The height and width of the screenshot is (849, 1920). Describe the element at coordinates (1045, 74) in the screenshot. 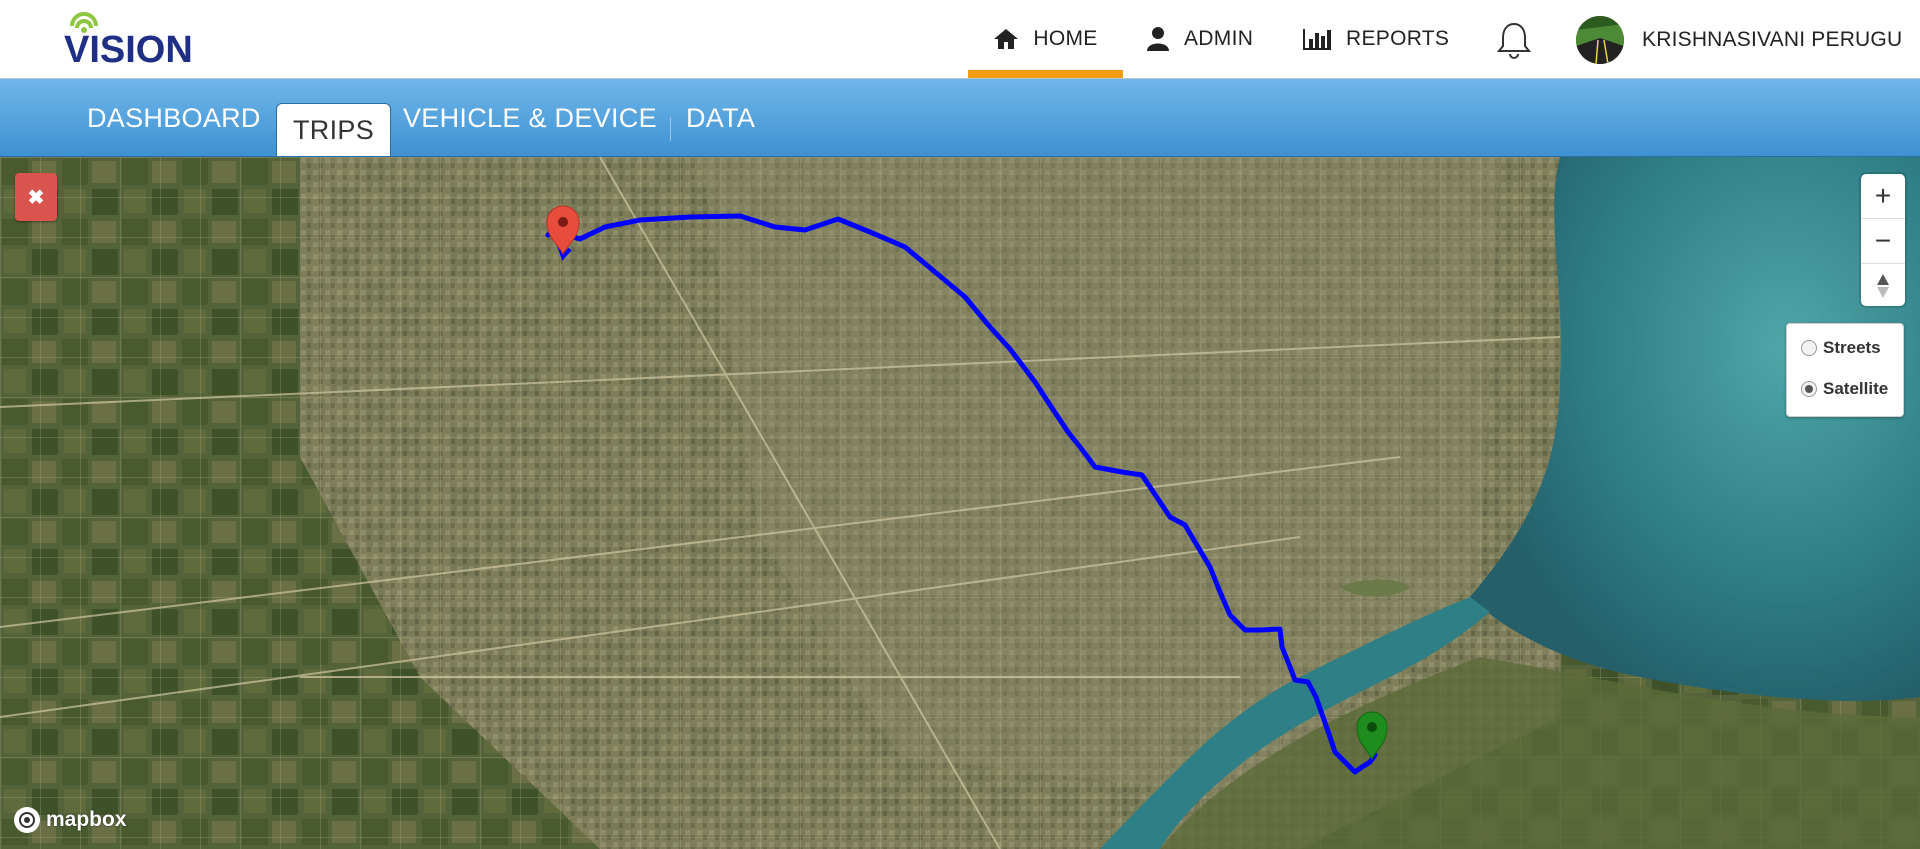

I see `active-tab-indicator` at that location.